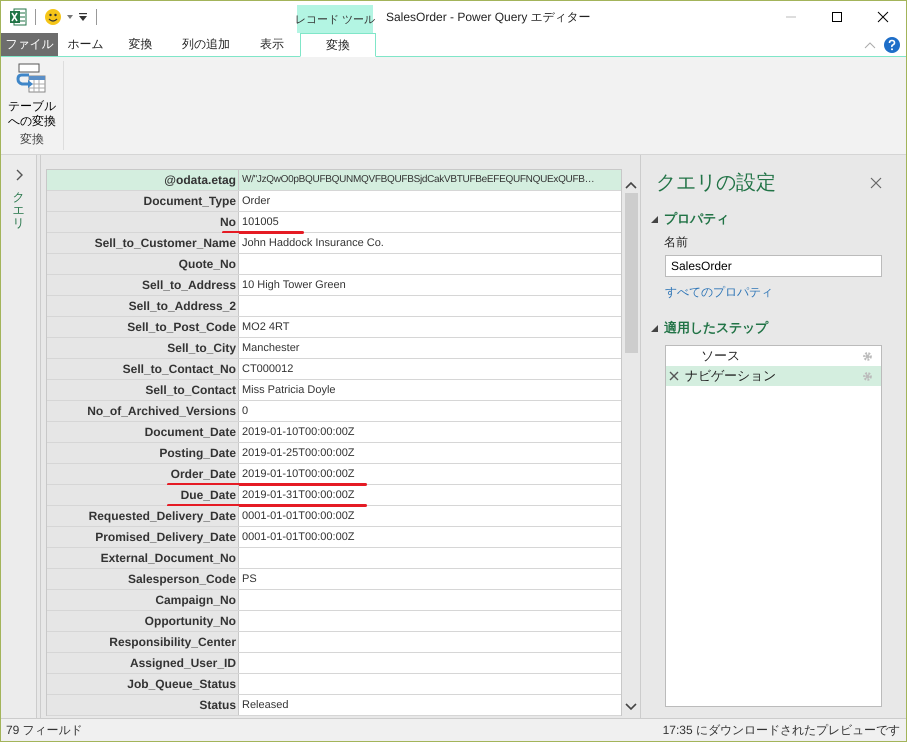  Describe the element at coordinates (430, 327) in the screenshot. I see `field-value-cell: MO2 4RT` at that location.